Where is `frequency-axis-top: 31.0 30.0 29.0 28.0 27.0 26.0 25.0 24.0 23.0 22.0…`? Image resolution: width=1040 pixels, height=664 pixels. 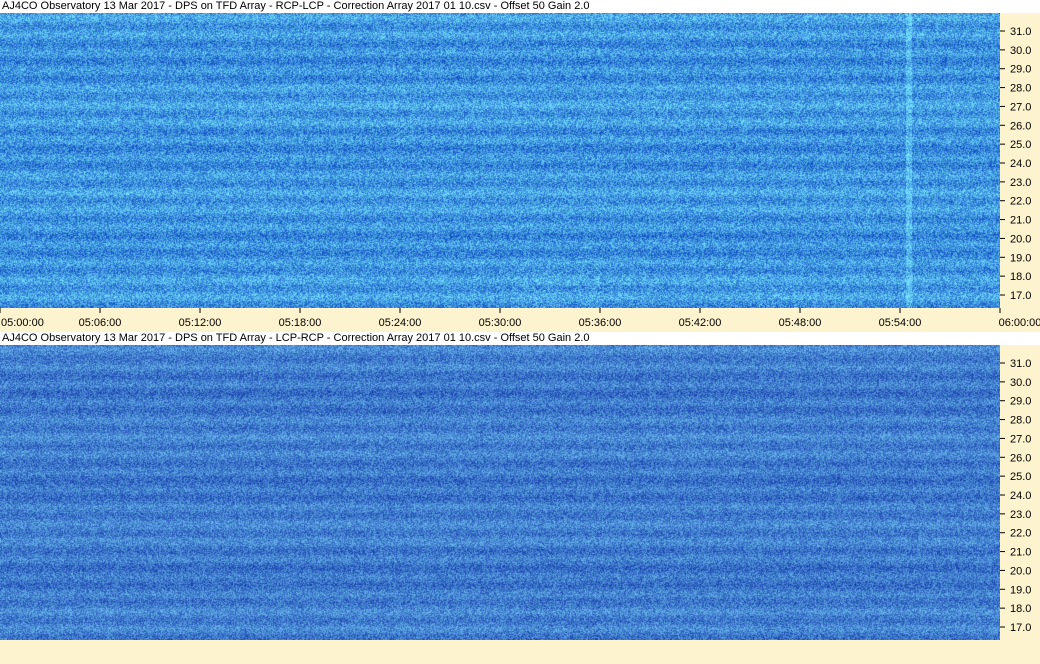 frequency-axis-top: 31.0 30.0 29.0 28.0 27.0 26.0 25.0 24.0 23.0 22.0… is located at coordinates (1020, 160).